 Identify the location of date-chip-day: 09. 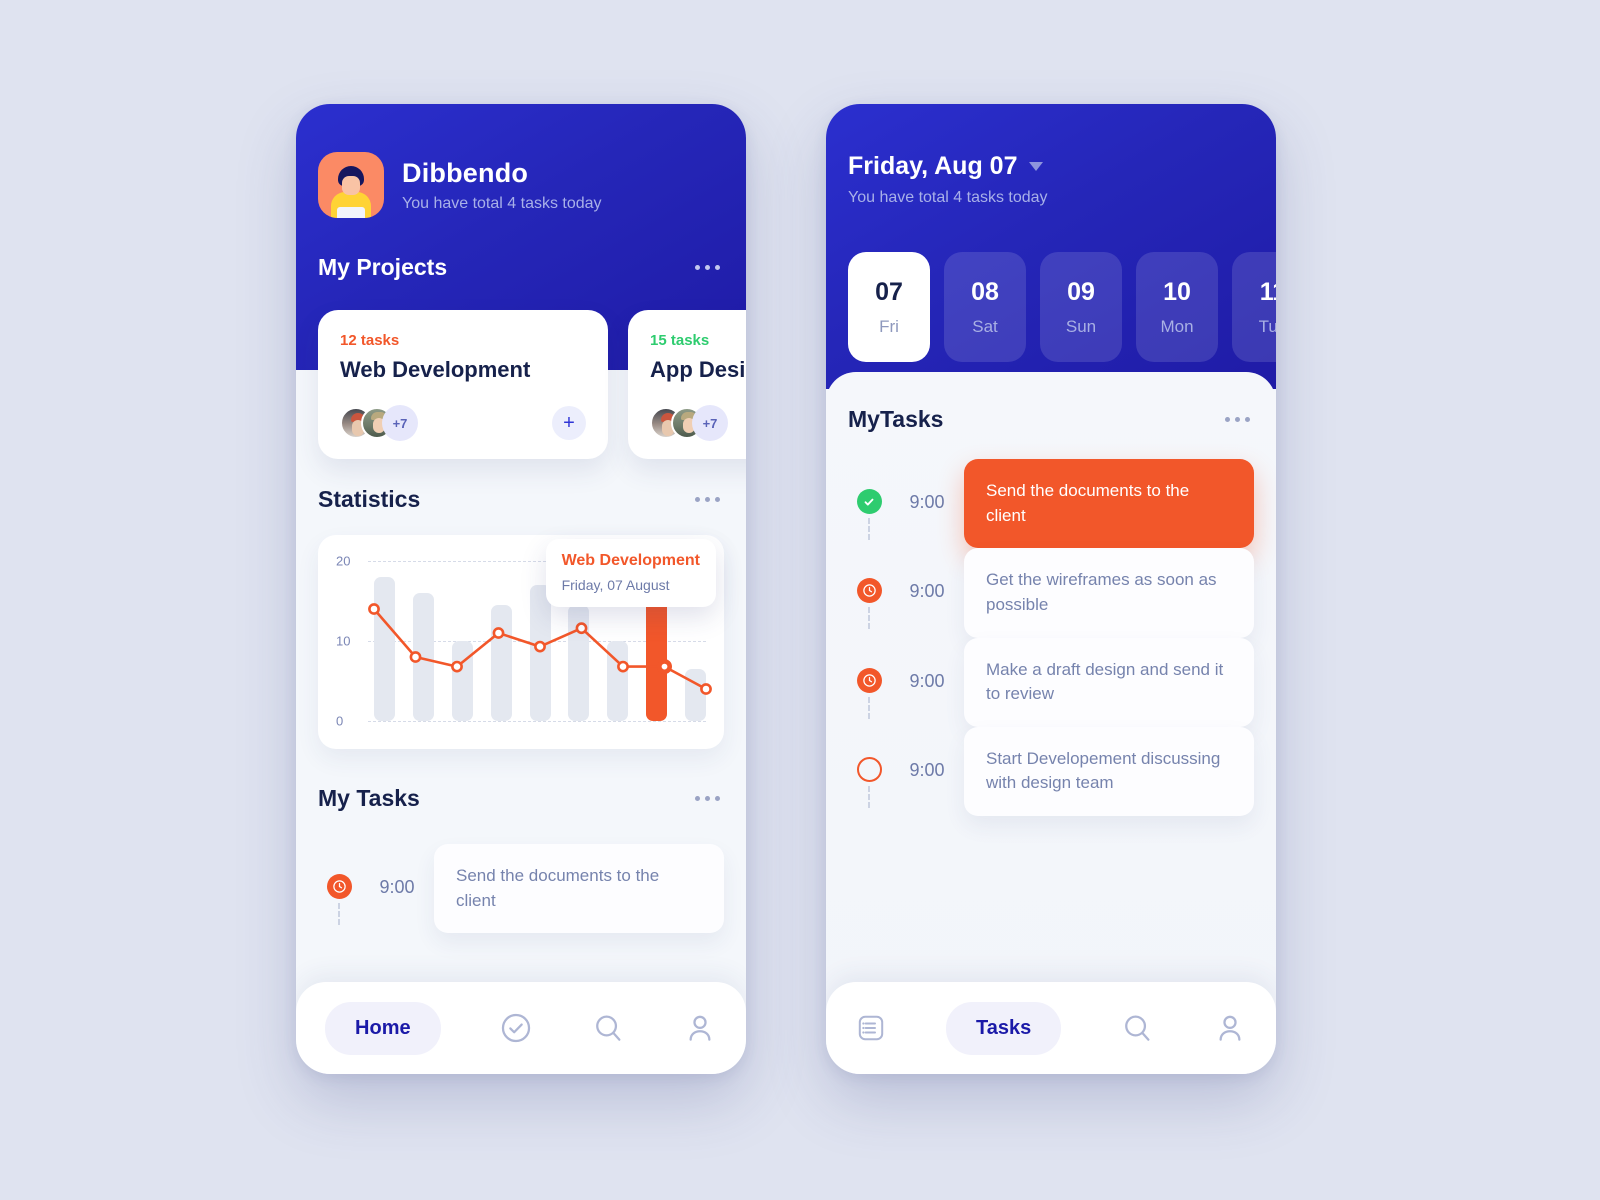
(1081, 291).